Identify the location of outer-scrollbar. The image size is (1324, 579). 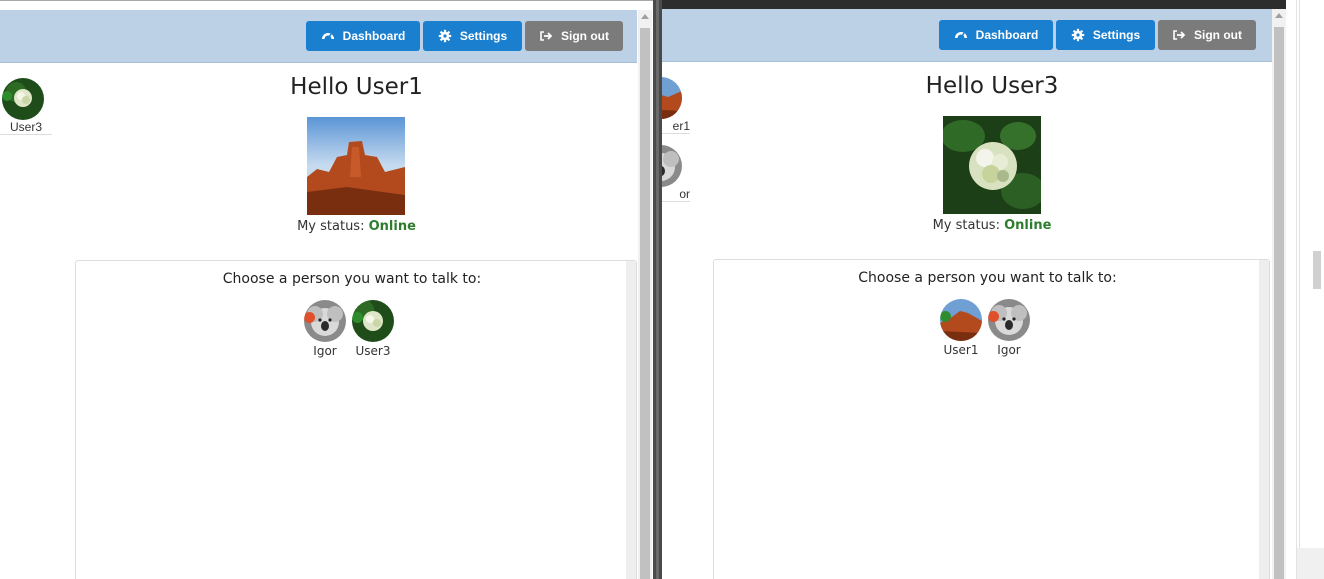
(1310, 289).